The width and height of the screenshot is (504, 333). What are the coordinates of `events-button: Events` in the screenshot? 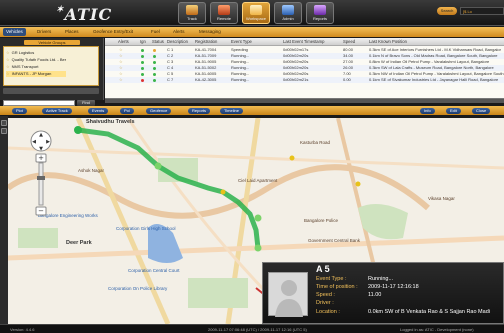 It's located at (98, 110).